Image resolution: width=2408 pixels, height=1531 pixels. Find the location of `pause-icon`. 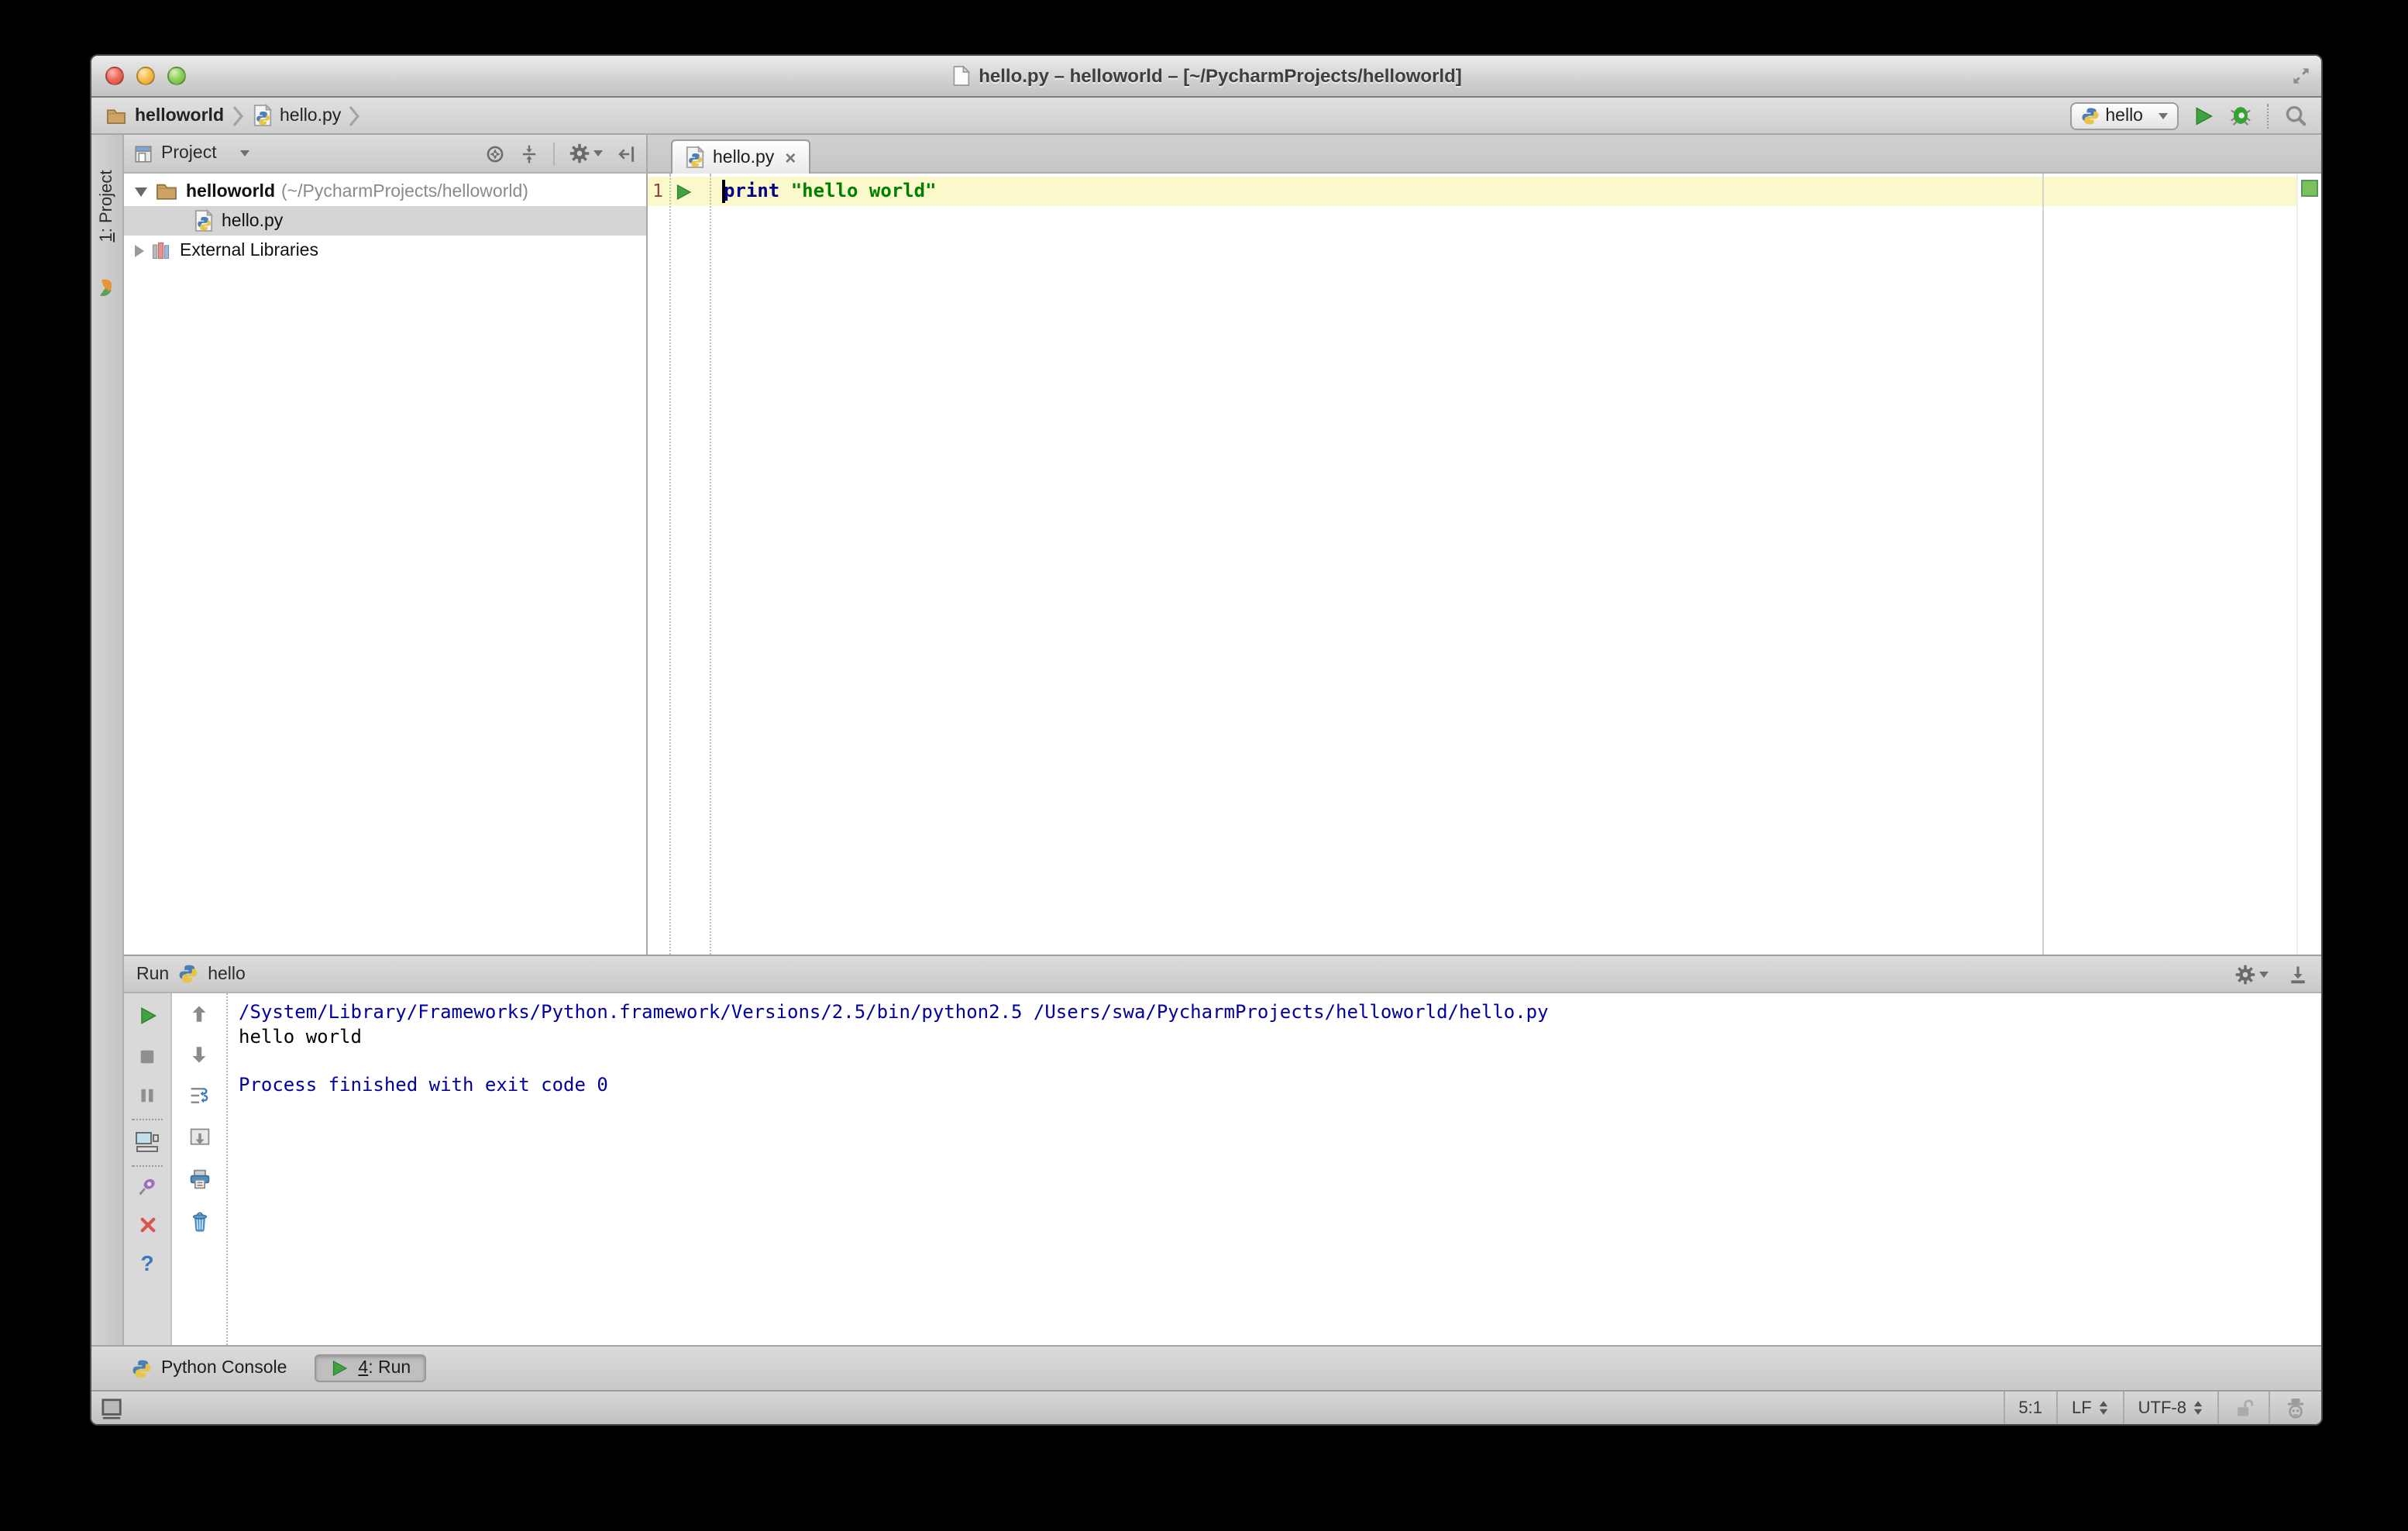

pause-icon is located at coordinates (147, 1095).